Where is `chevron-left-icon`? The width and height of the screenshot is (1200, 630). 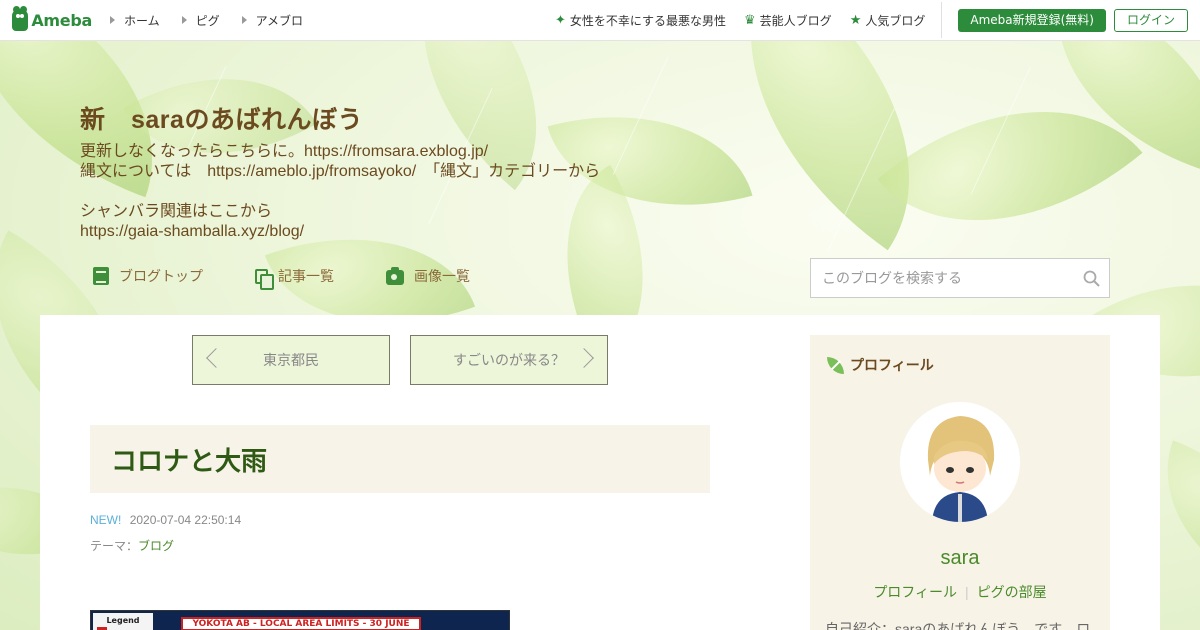
chevron-left-icon is located at coordinates (216, 358).